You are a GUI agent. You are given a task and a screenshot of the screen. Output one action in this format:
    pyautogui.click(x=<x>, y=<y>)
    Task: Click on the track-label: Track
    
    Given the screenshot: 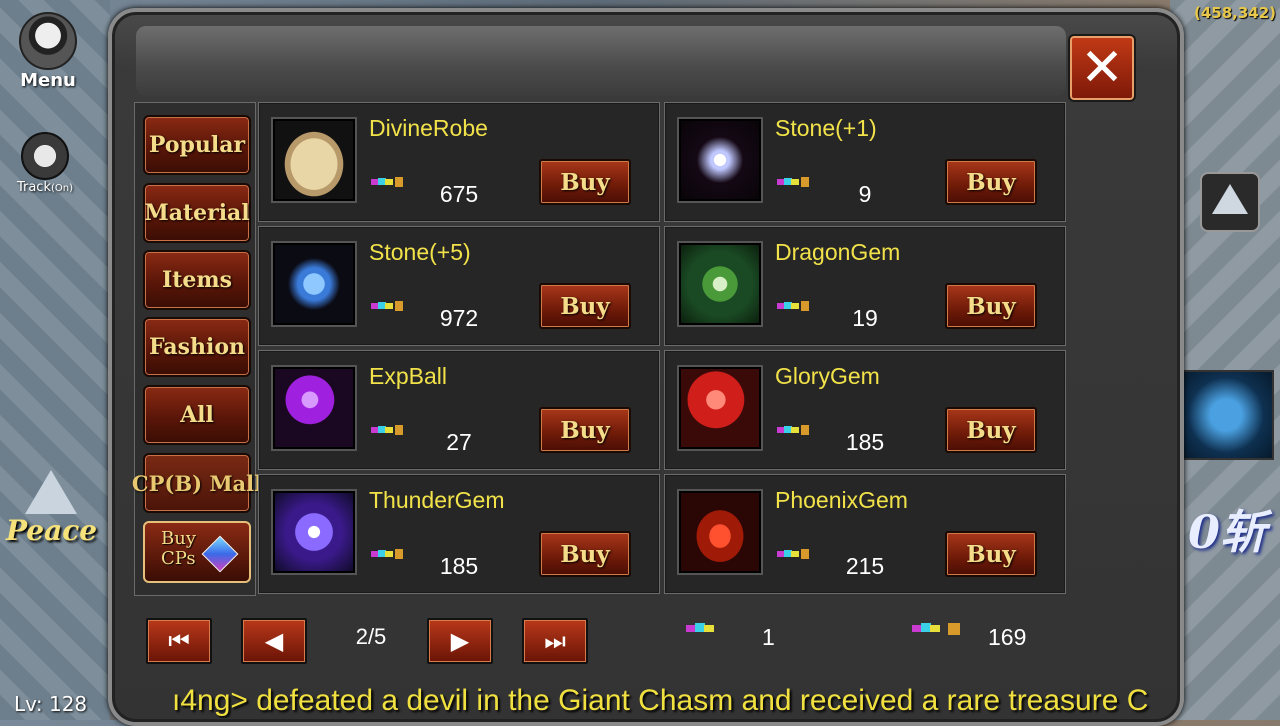 What is the action you would take?
    pyautogui.click(x=33, y=187)
    